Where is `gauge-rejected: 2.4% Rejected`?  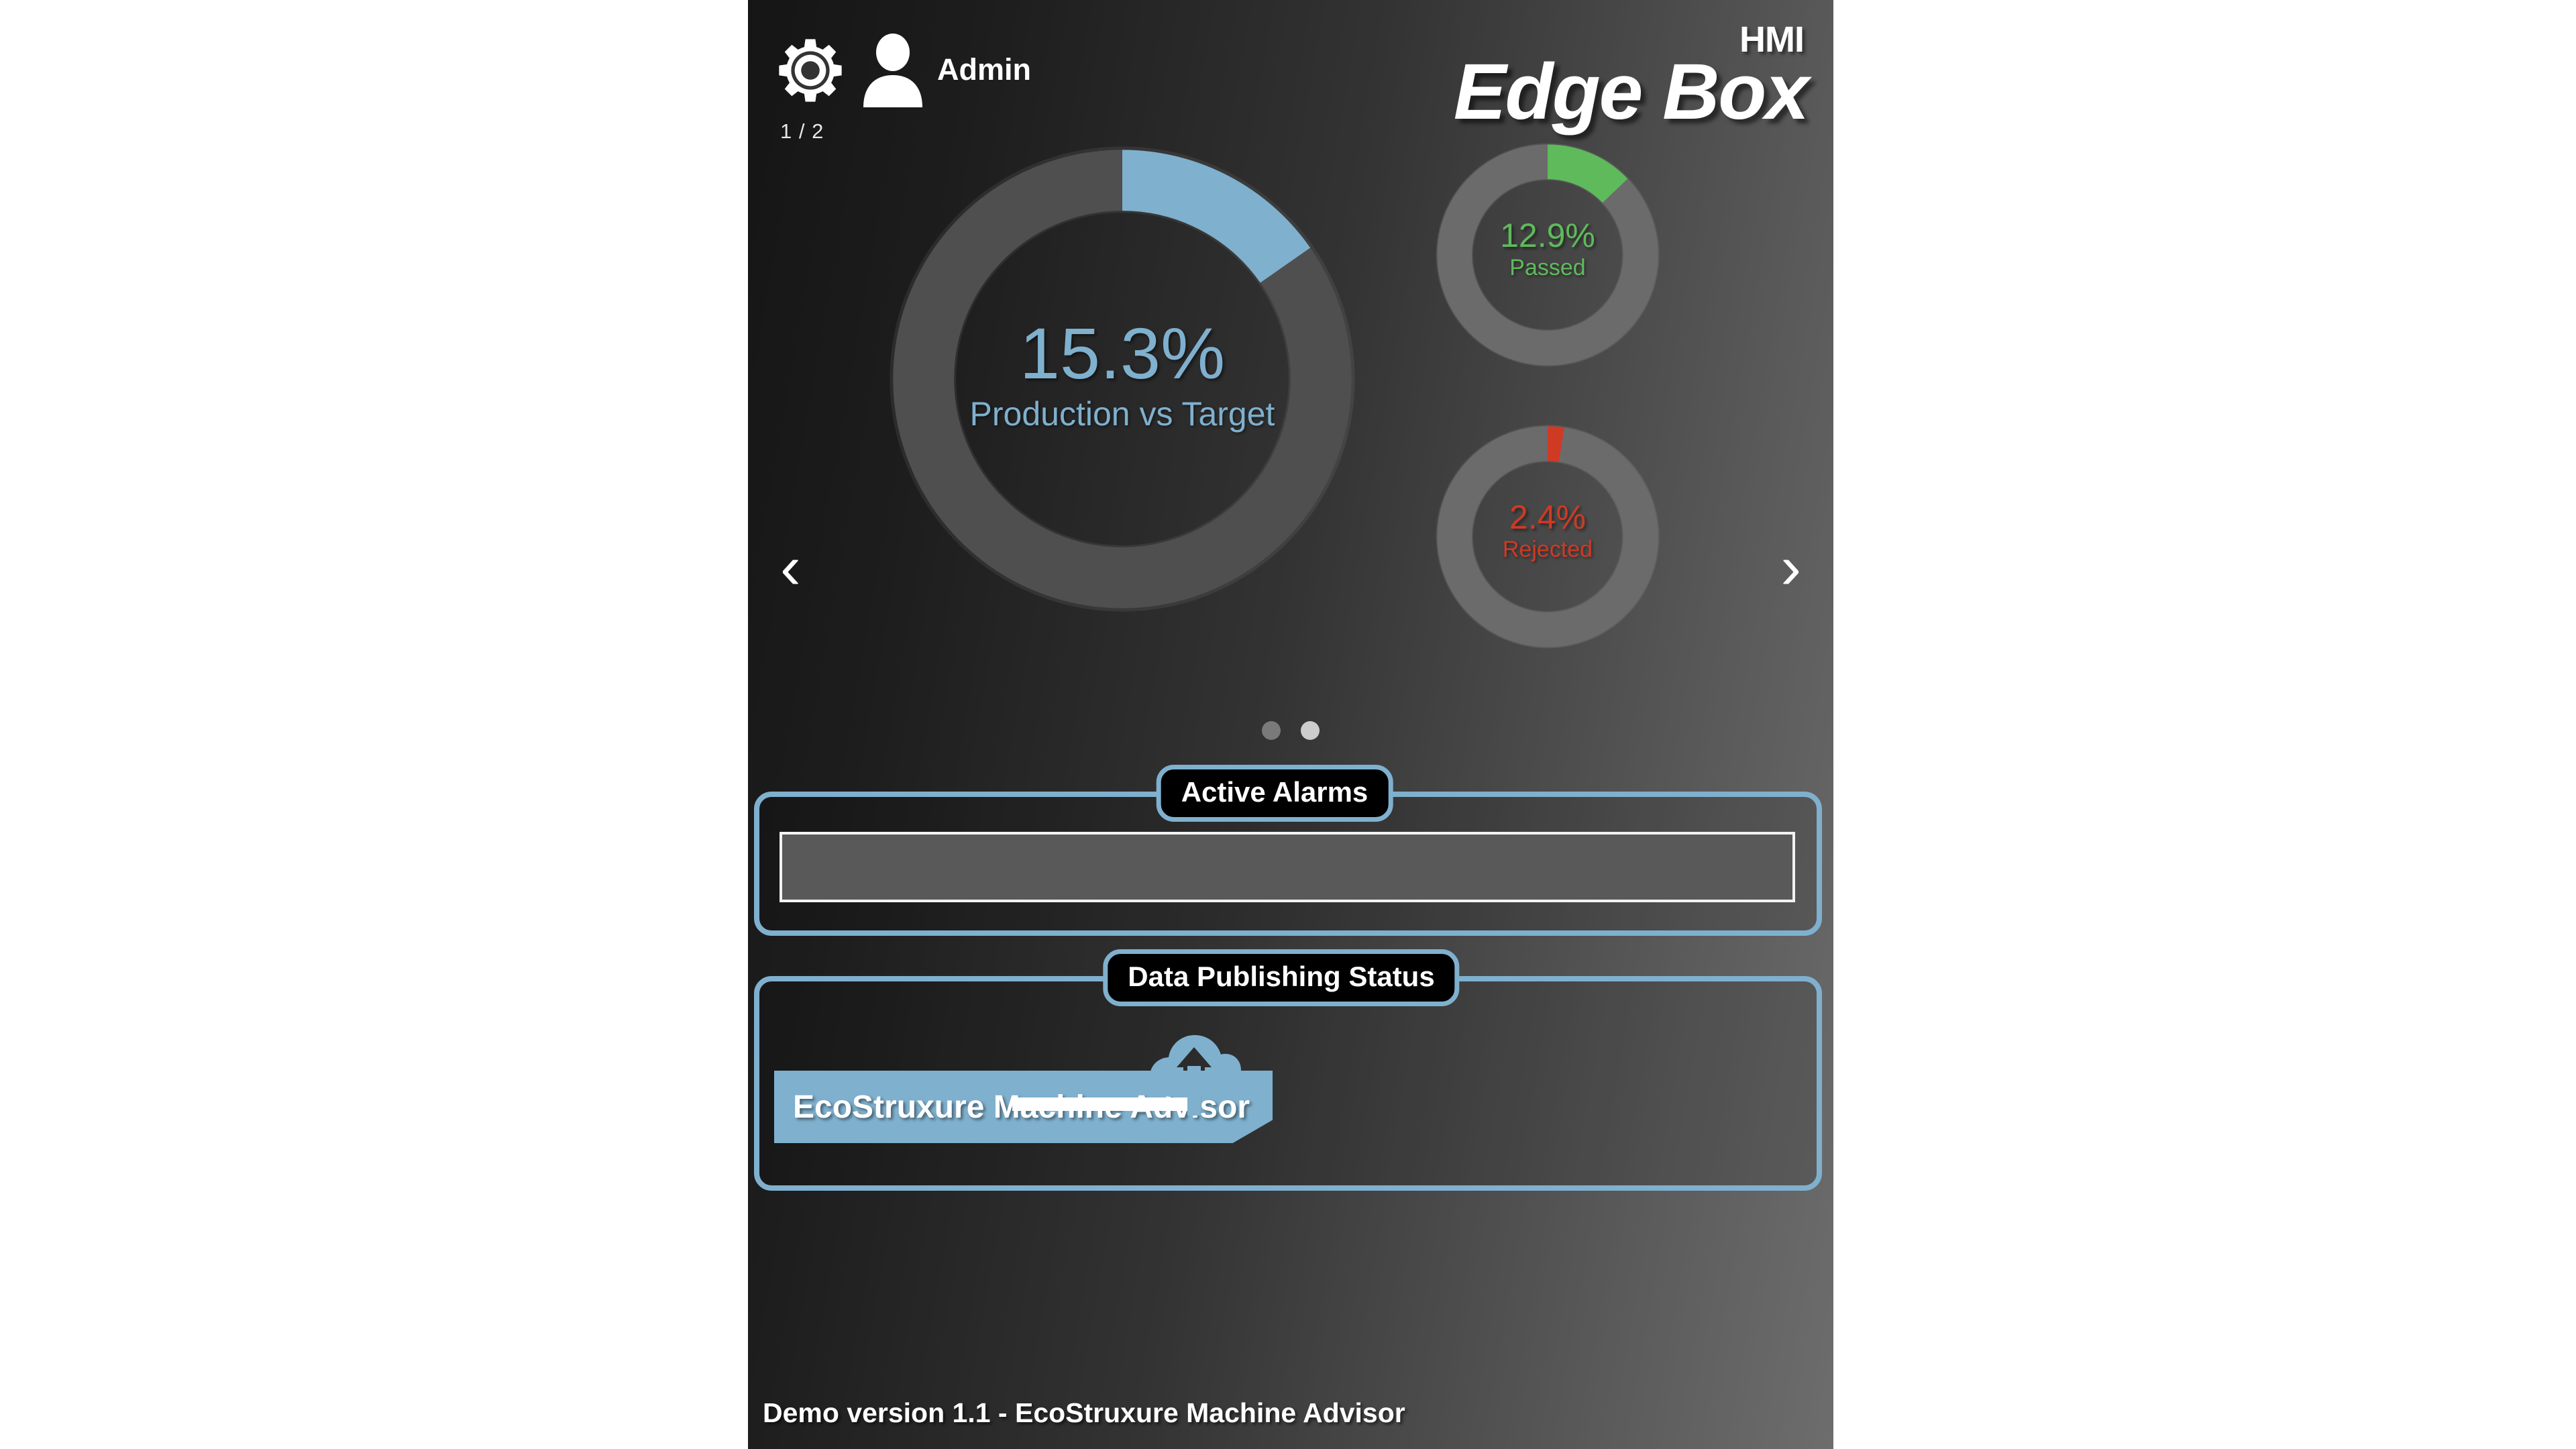 gauge-rejected: 2.4% Rejected is located at coordinates (1548, 537).